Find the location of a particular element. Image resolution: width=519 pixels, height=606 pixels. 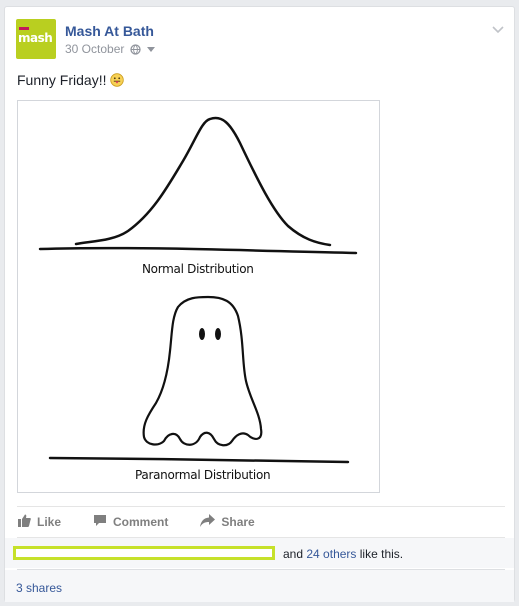

likes-and-text: and is located at coordinates (293, 554).